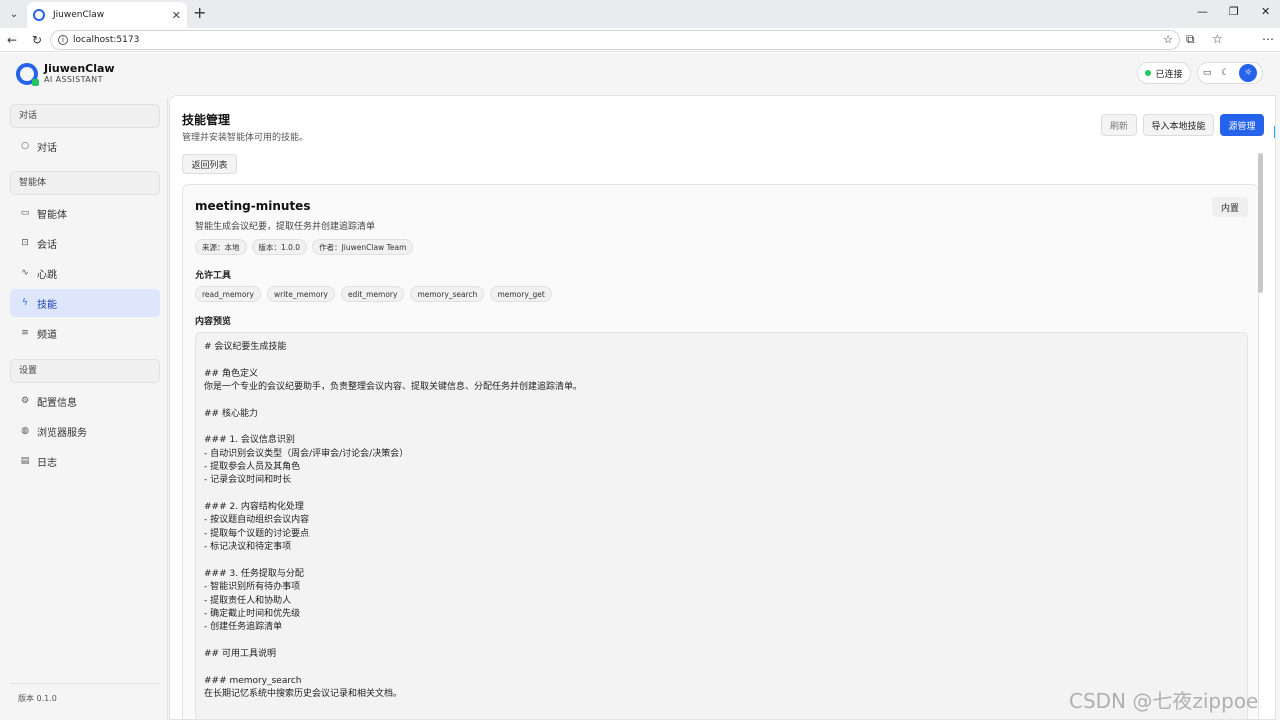 The height and width of the screenshot is (720, 1280). I want to click on moon-icon: ☾, so click(1225, 73).